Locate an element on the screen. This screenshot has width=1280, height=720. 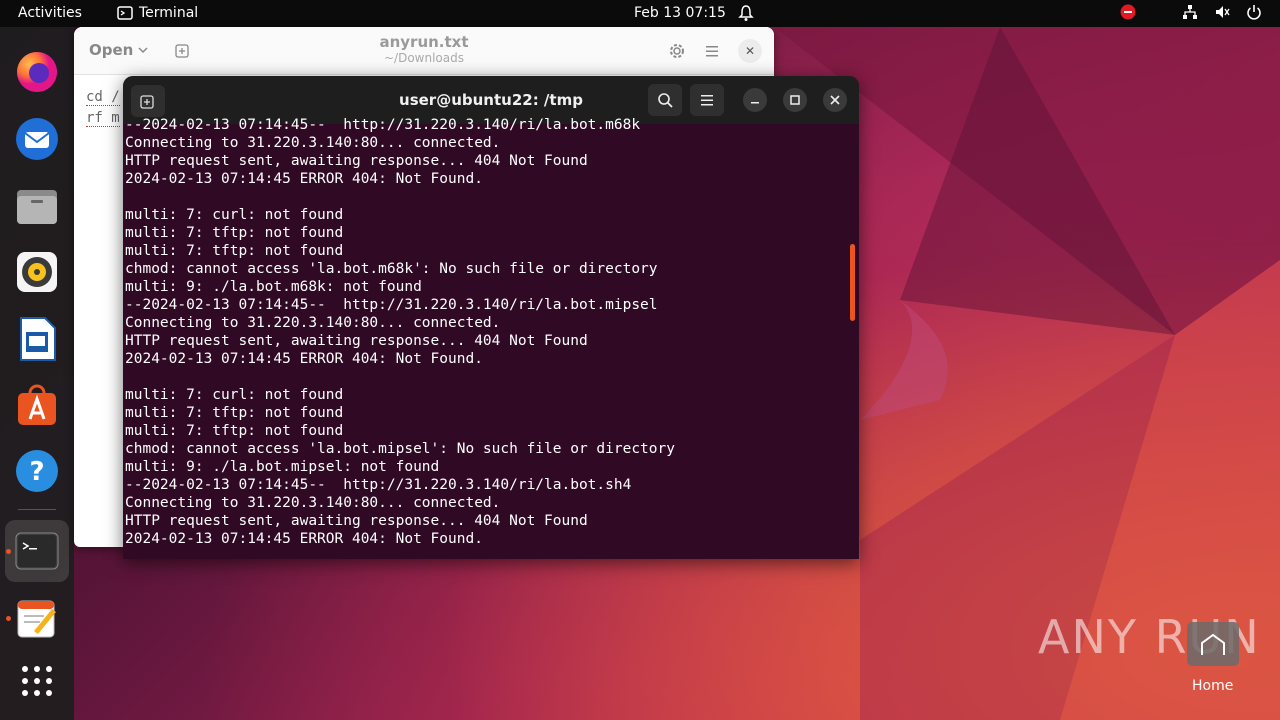
editor-line: cd / is located at coordinates (103, 97).